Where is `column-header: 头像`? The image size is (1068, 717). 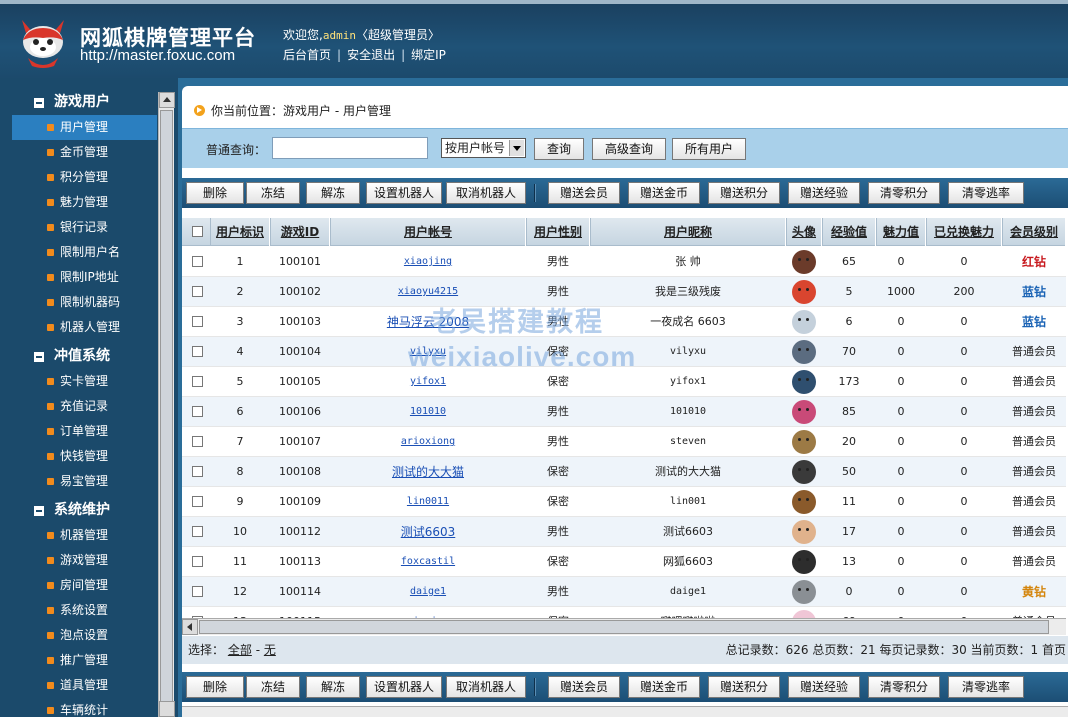
column-header: 头像 is located at coordinates (804, 232).